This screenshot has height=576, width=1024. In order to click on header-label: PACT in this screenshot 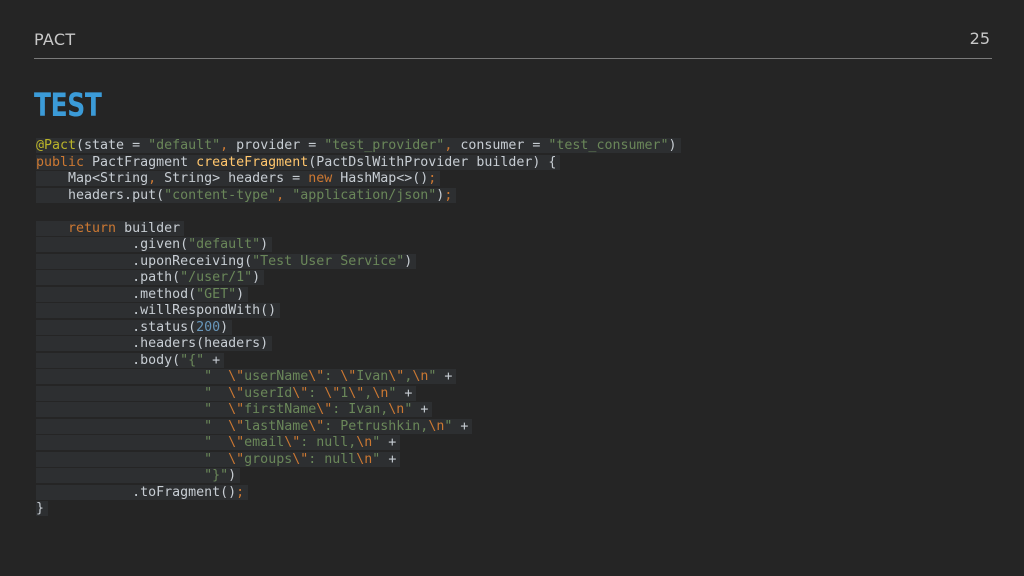, I will do `click(55, 39)`.